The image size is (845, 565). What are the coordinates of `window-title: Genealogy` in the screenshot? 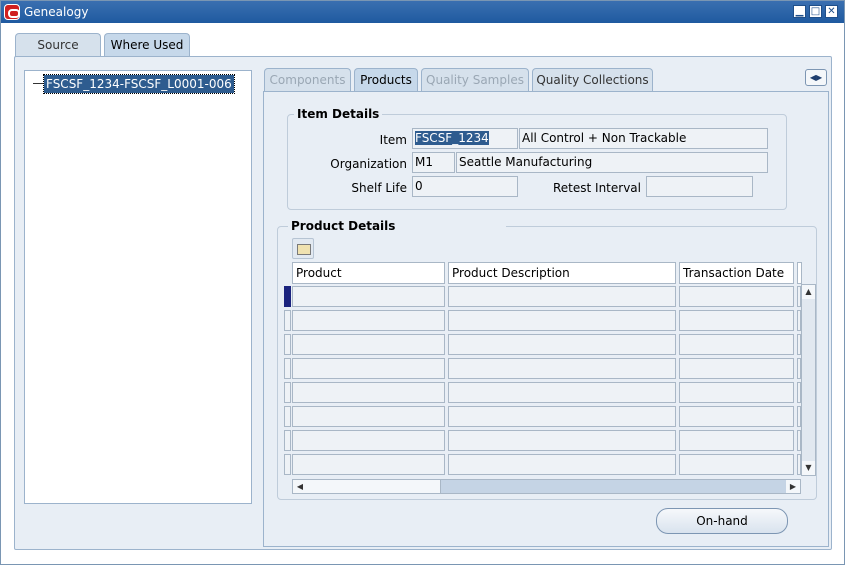 It's located at (56, 12).